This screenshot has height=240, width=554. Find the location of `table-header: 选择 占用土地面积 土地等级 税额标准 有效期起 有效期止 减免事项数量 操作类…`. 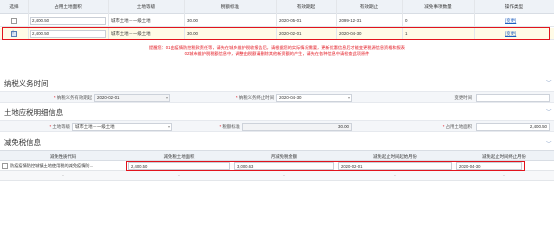

table-header: 选择 占用土地面积 土地等级 税额标准 有效期起 有效期止 减免事项数量 操作类… is located at coordinates (277, 7).